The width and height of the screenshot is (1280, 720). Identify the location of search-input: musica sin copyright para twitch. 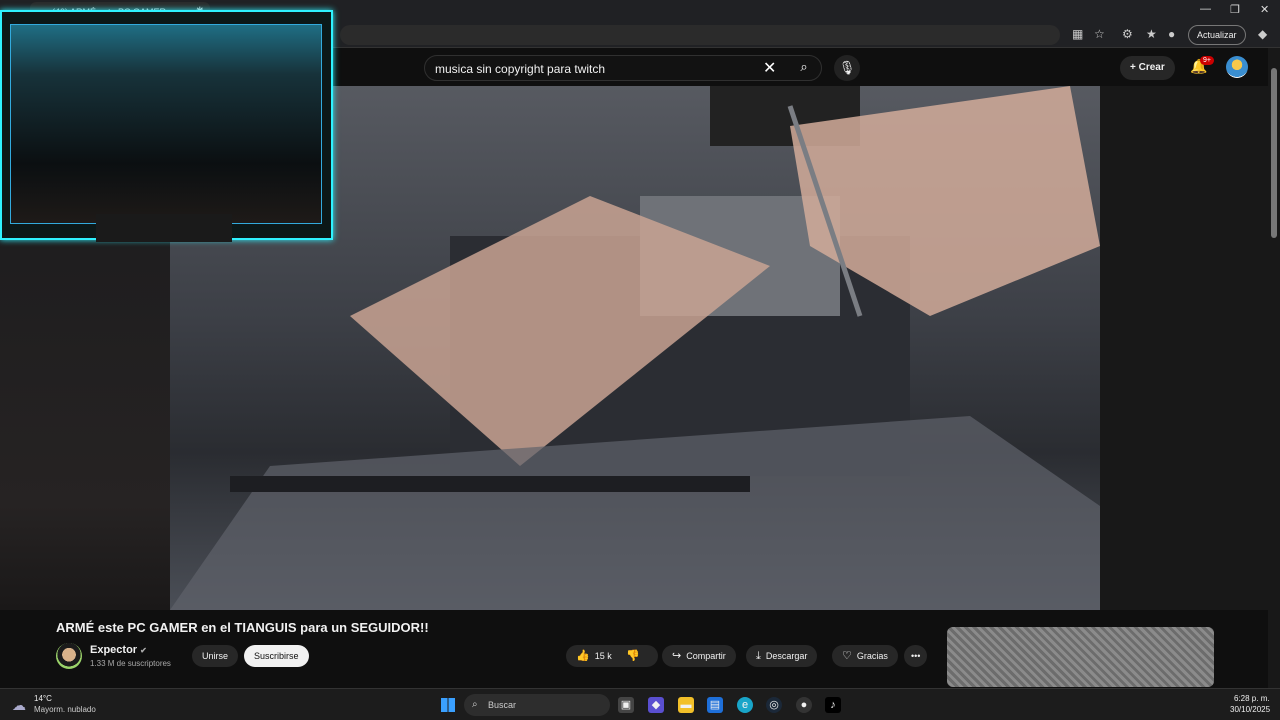
(520, 69).